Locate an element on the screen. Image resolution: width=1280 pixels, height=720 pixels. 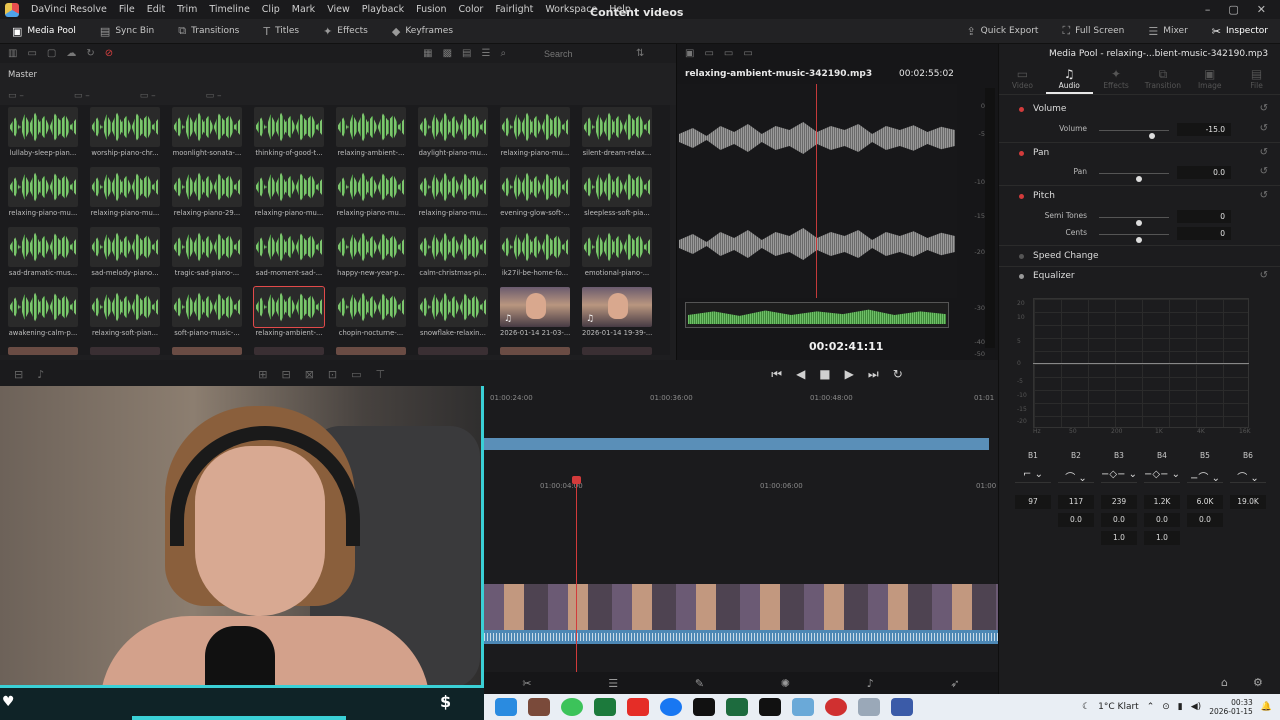
edge-icon is located at coordinates (506, 707).